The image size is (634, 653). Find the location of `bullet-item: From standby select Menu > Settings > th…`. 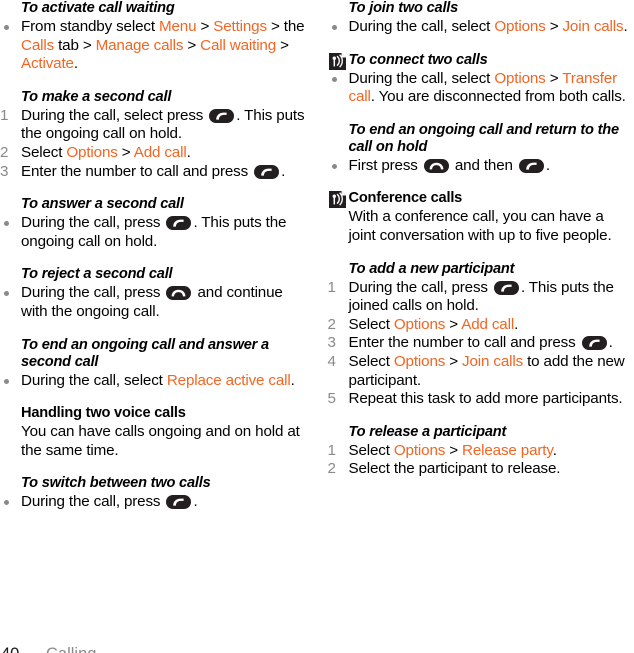

bullet-item: From standby select Menu > Settings > th… is located at coordinates (153, 46).